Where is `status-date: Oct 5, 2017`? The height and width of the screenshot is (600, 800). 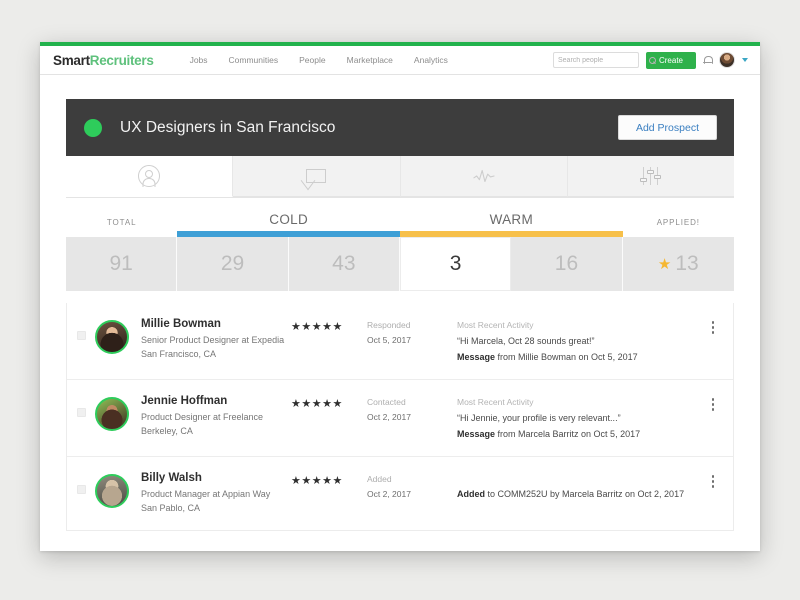
status-date: Oct 5, 2017 is located at coordinates (389, 340).